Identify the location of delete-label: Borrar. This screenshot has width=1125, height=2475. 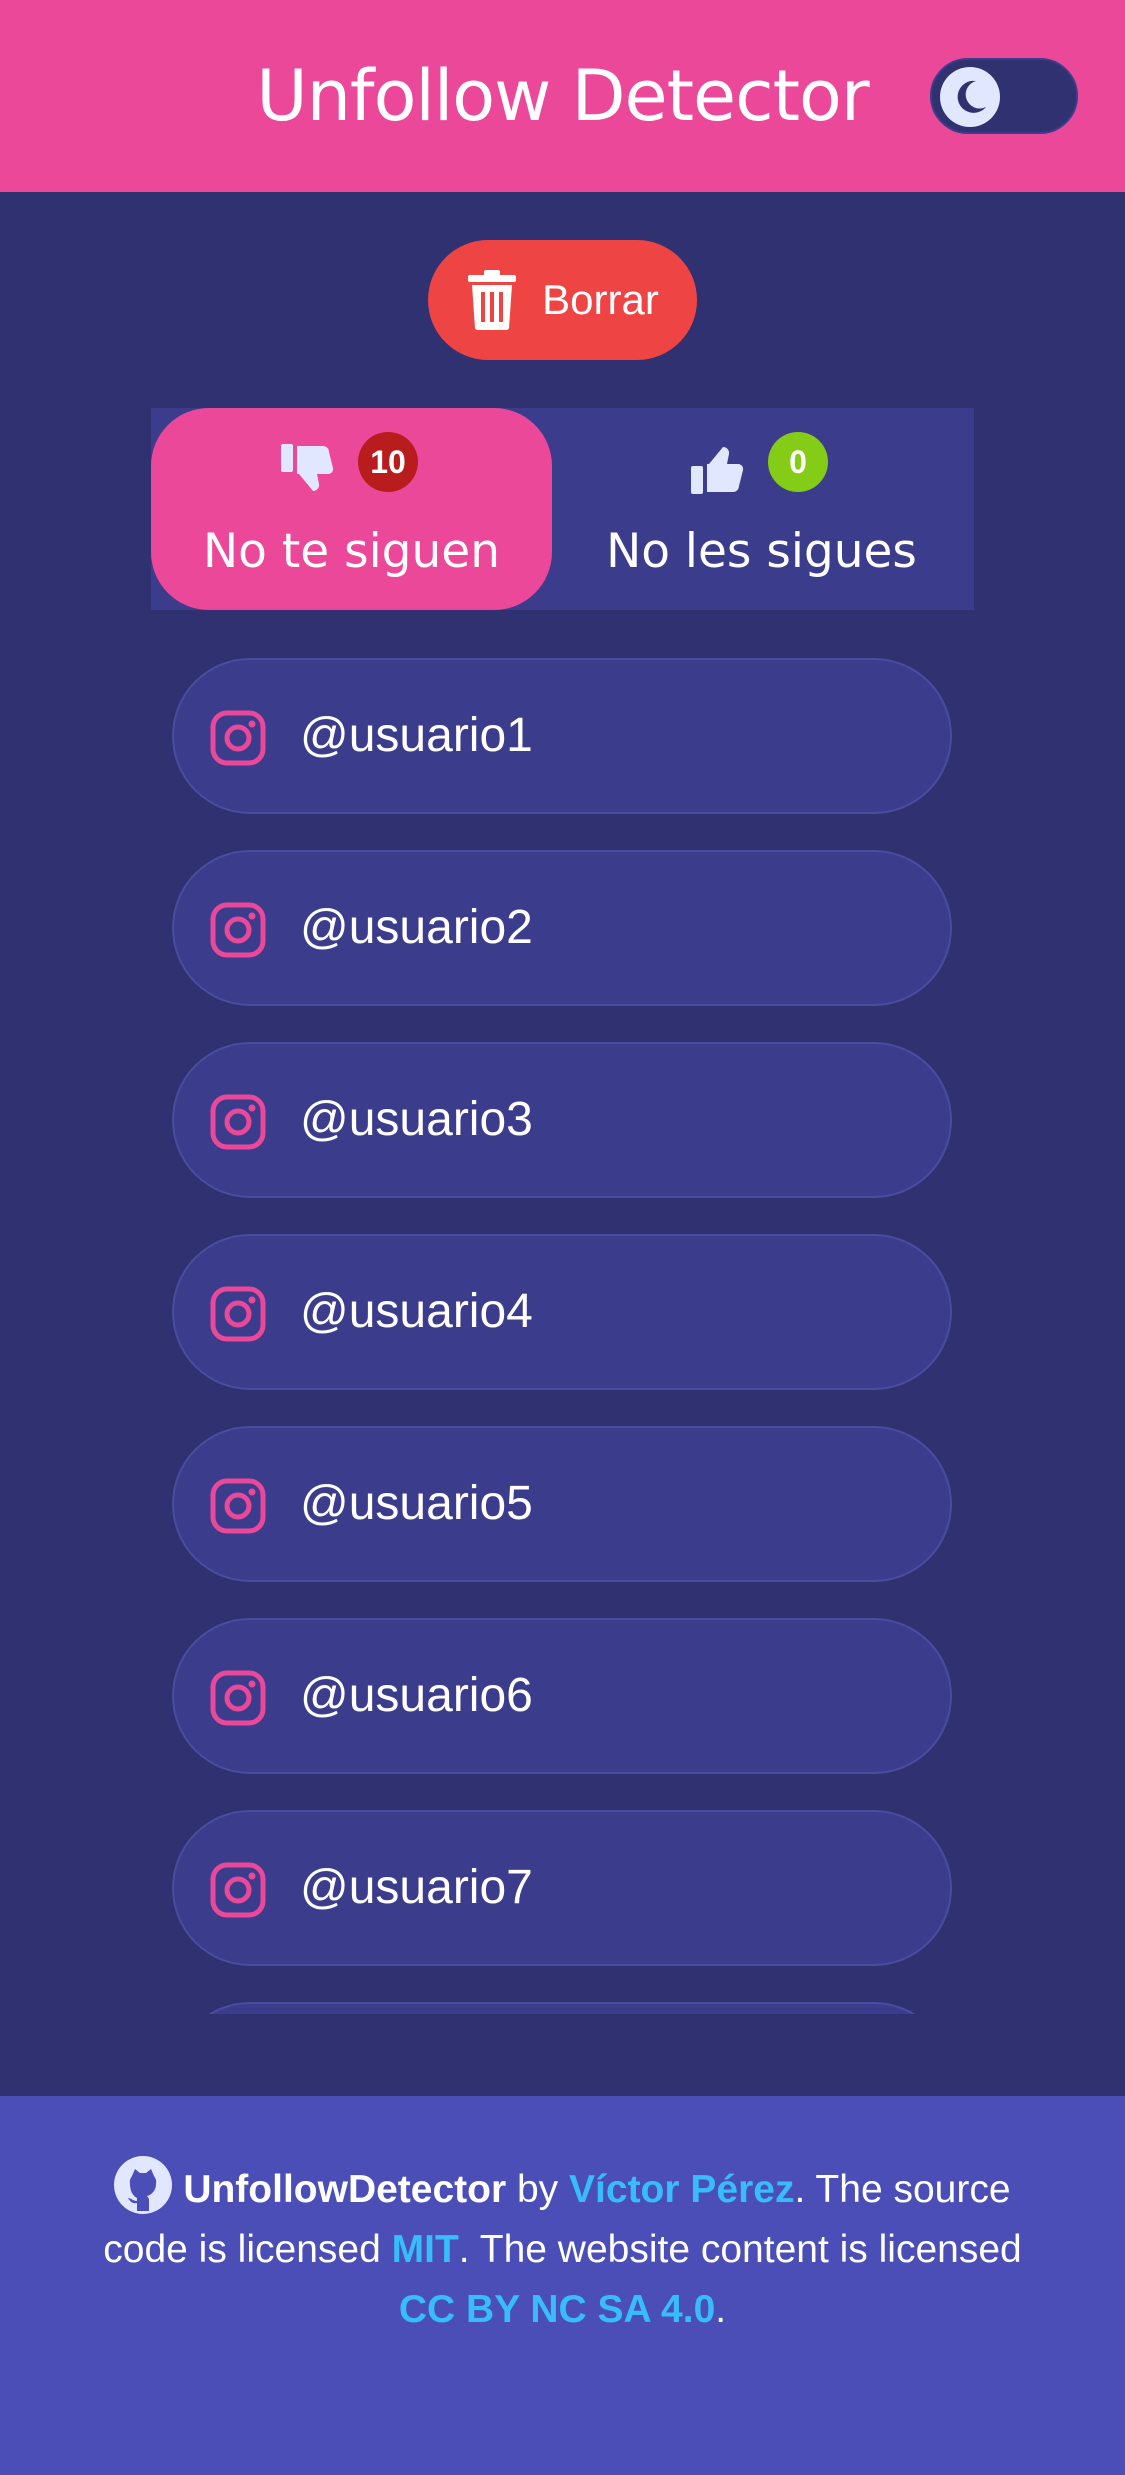
(600, 299).